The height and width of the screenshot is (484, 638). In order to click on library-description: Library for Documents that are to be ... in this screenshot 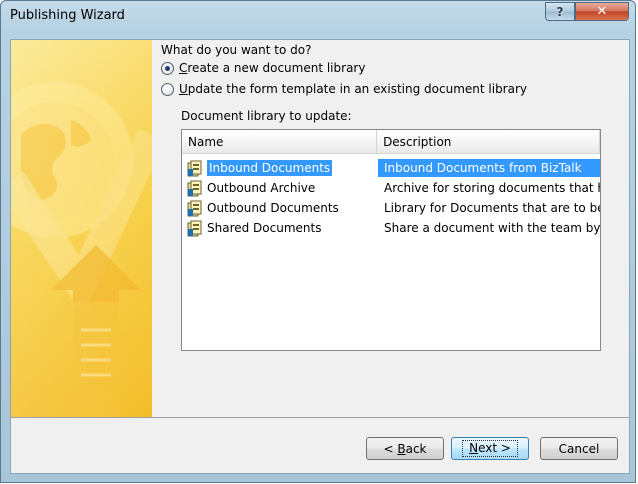, I will do `click(492, 208)`.